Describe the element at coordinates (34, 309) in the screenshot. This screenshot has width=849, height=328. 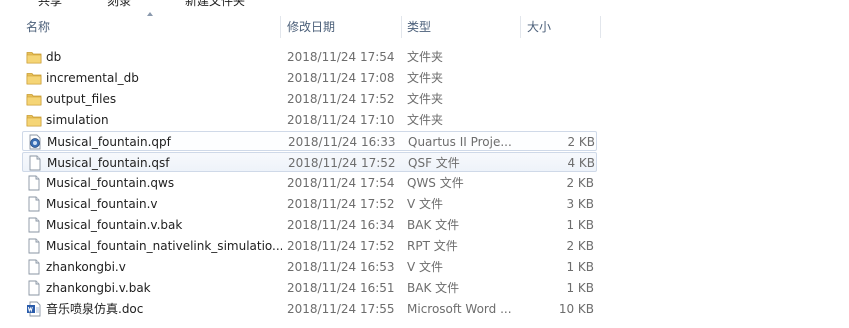
I see `word-document-icon` at that location.